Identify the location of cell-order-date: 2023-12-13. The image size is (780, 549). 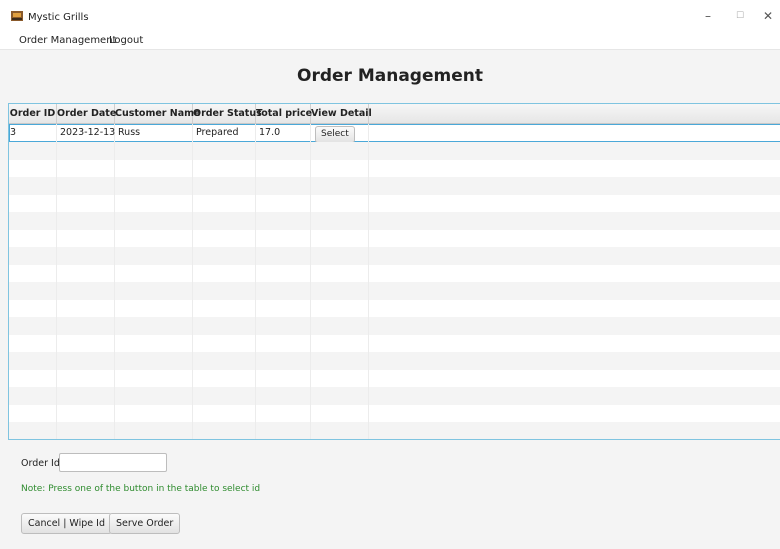
(86, 133).